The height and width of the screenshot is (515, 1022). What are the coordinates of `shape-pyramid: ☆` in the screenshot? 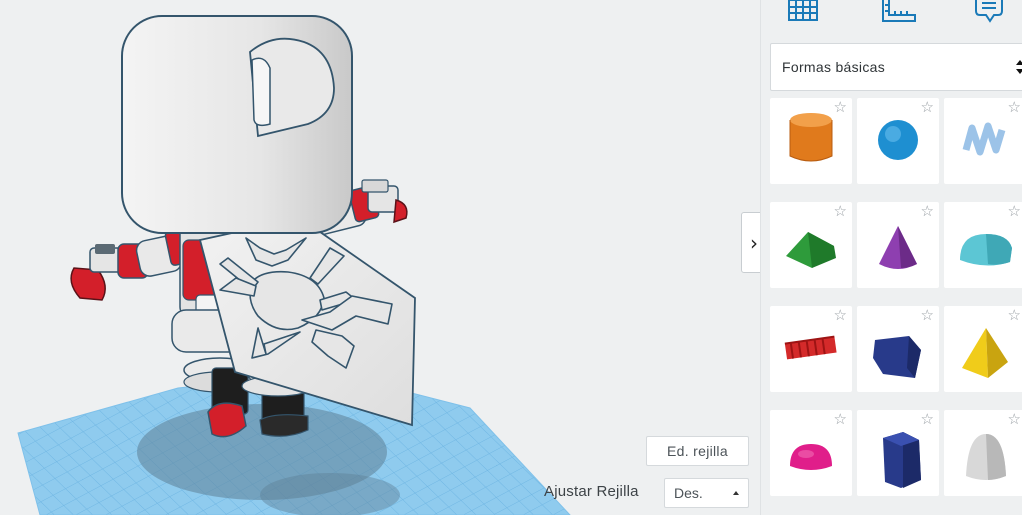 It's located at (983, 349).